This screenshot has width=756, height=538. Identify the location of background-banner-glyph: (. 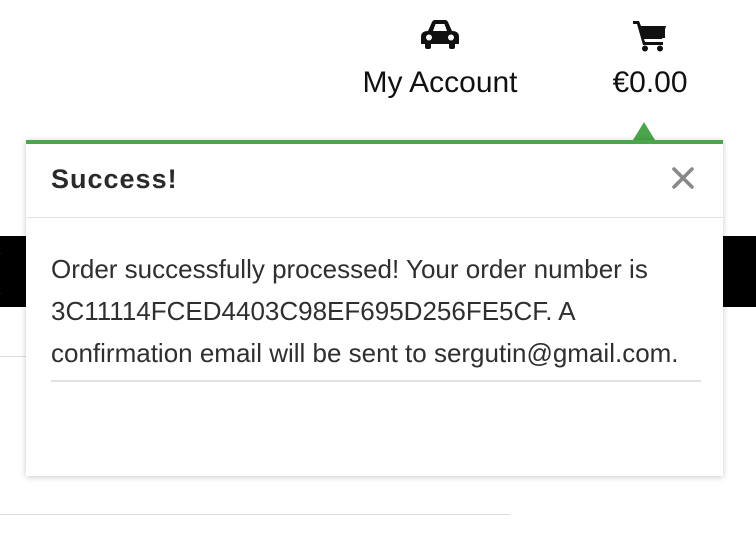
(0, 271).